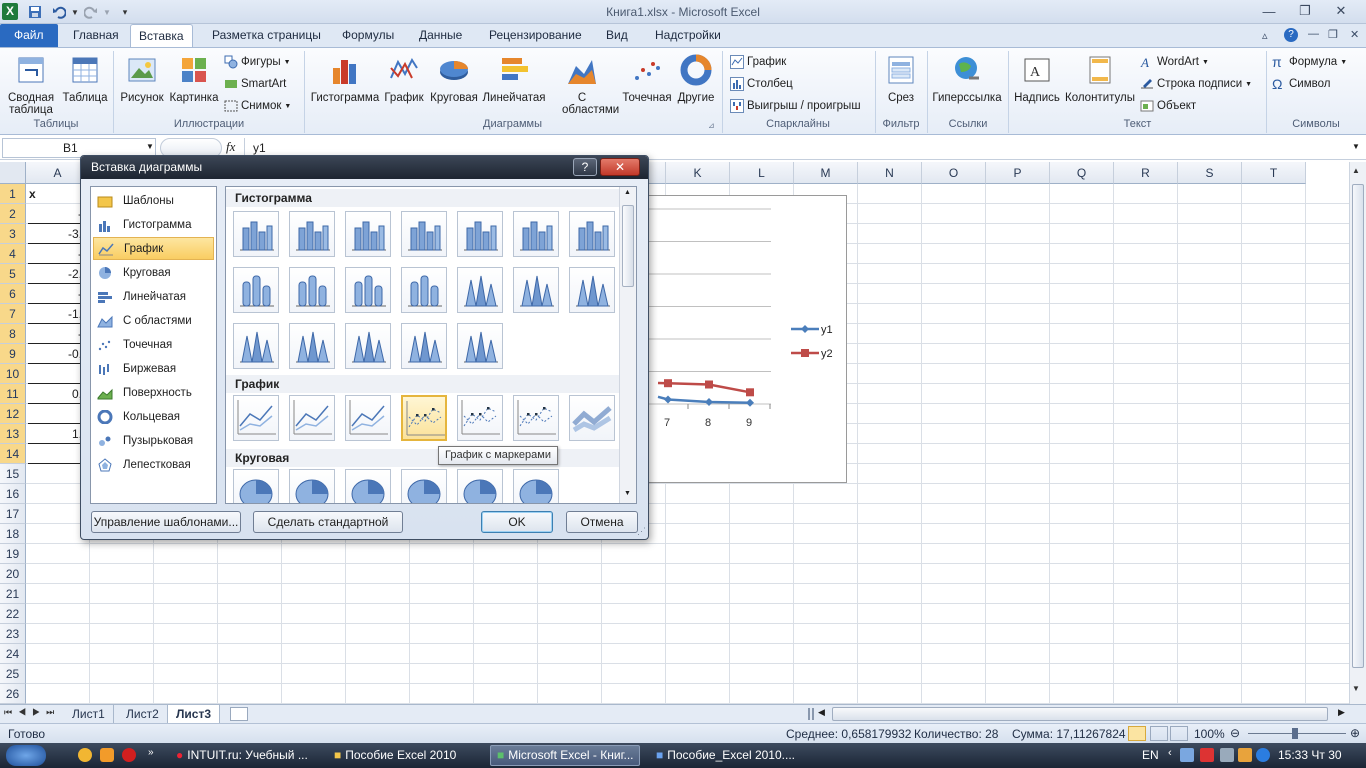 Image resolution: width=1366 pixels, height=768 pixels. I want to click on sparkline-column-button: Столбец, so click(761, 84).